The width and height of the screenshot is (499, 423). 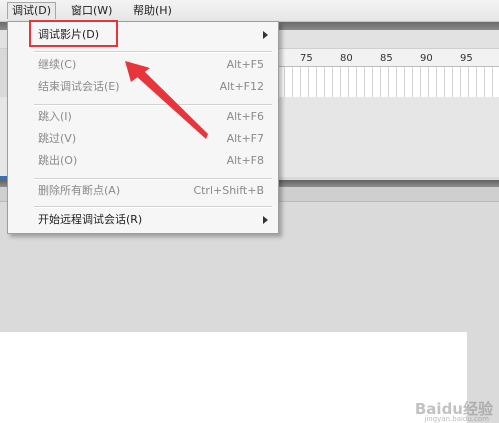 I want to click on menu-item-label: 开始远程调试会话(R), so click(x=90, y=219).